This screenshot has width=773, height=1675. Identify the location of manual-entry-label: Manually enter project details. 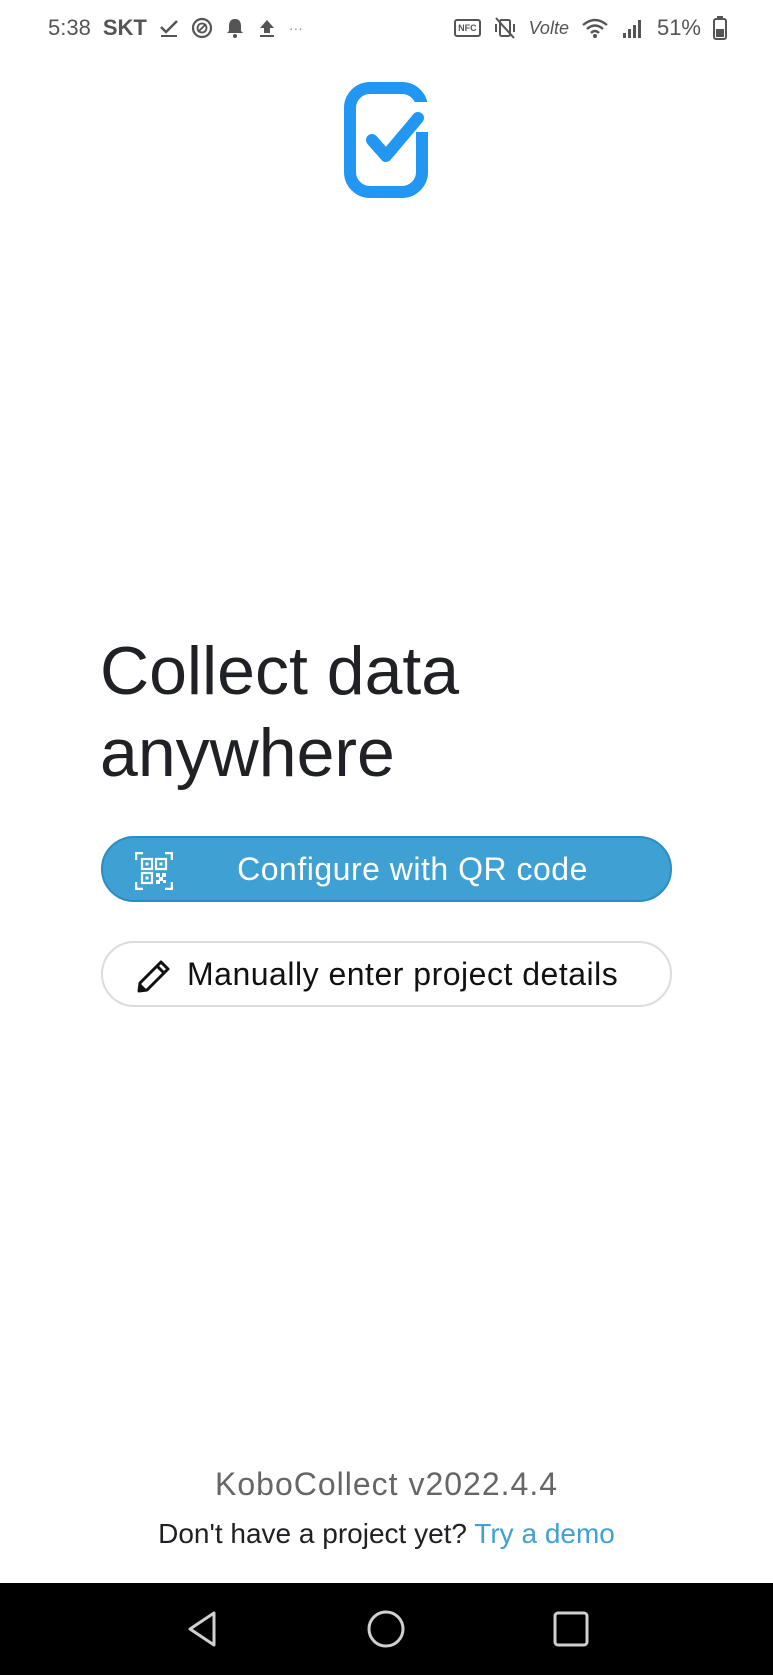
(403, 973).